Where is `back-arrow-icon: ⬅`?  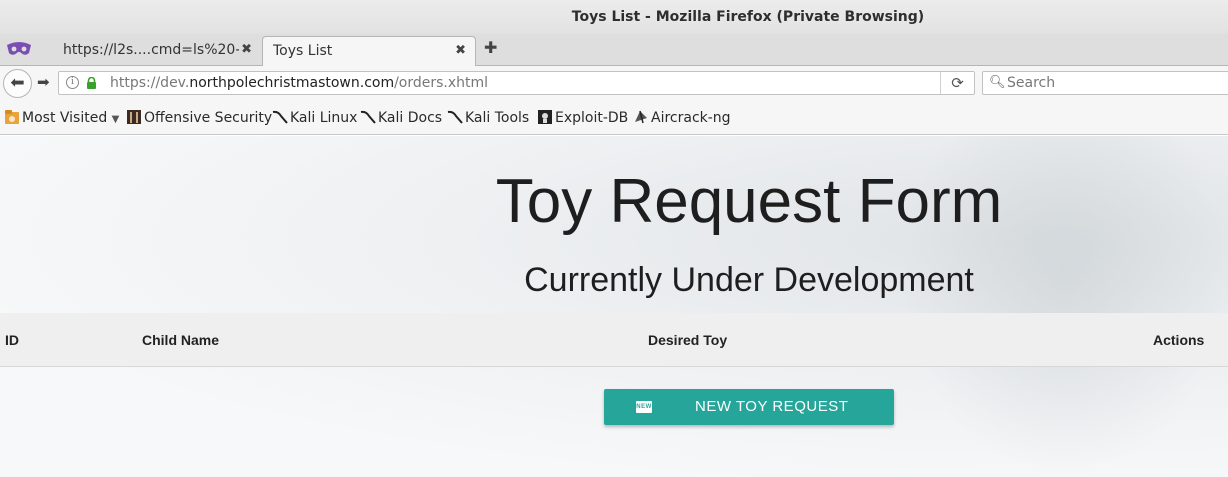
back-arrow-icon: ⬅ is located at coordinates (17, 83).